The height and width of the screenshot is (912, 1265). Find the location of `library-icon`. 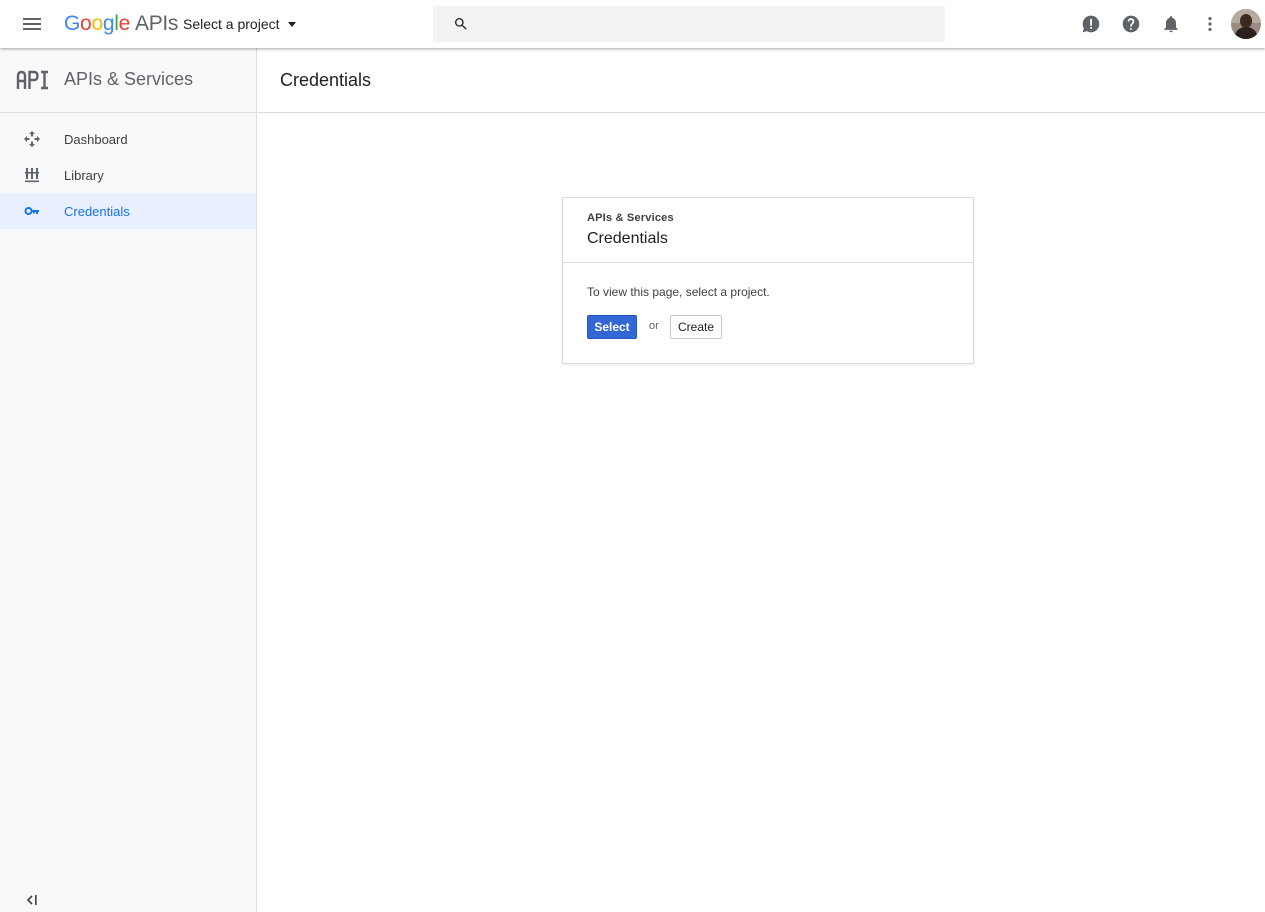

library-icon is located at coordinates (32, 175).